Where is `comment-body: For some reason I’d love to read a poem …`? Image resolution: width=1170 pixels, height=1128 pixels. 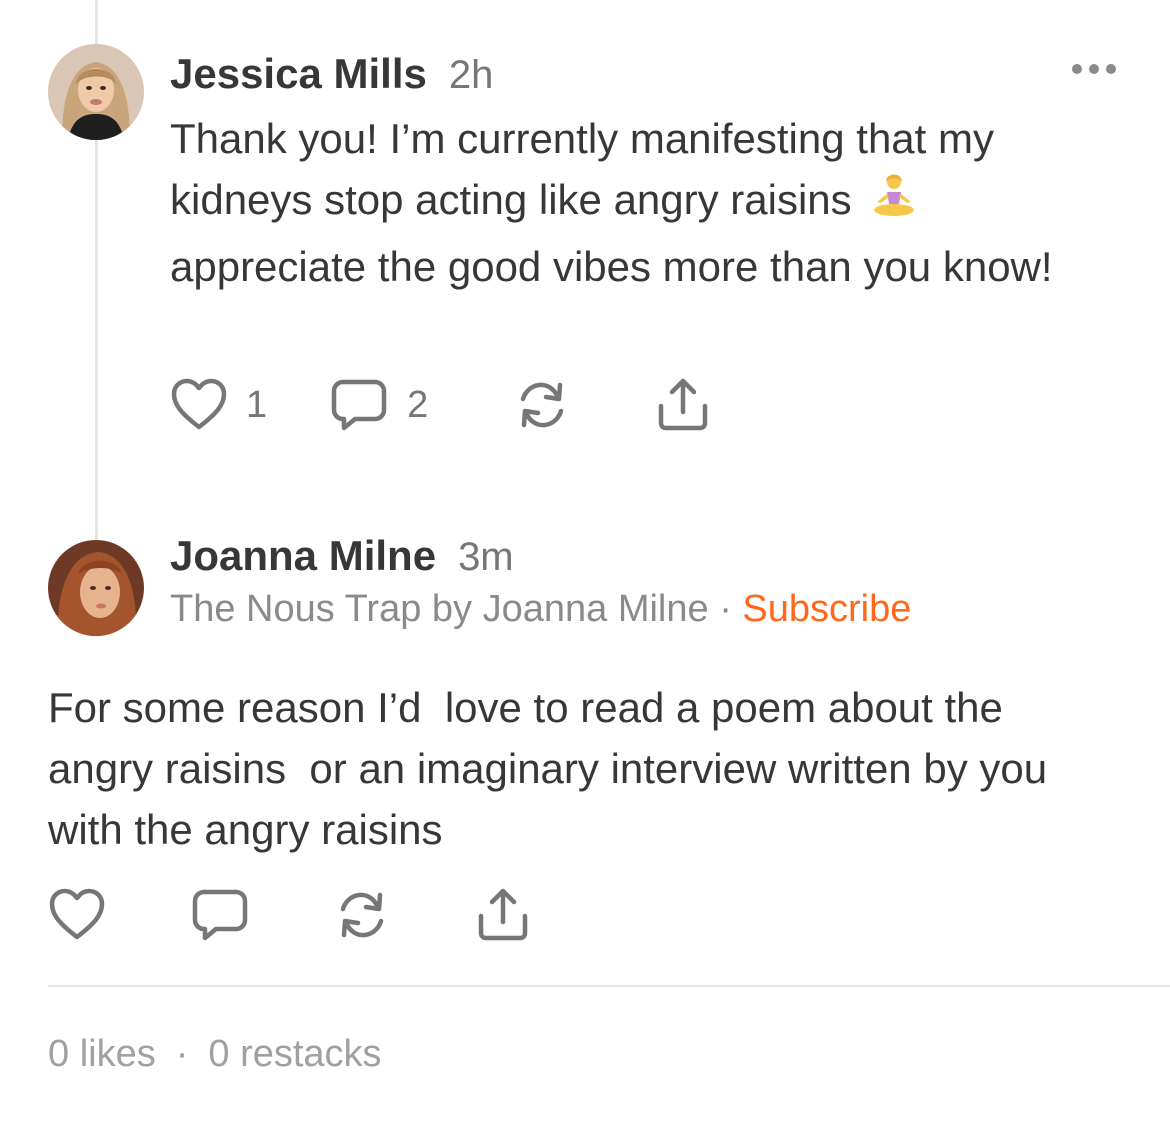
comment-body: For some reason I’d love to read a poem … is located at coordinates (583, 768).